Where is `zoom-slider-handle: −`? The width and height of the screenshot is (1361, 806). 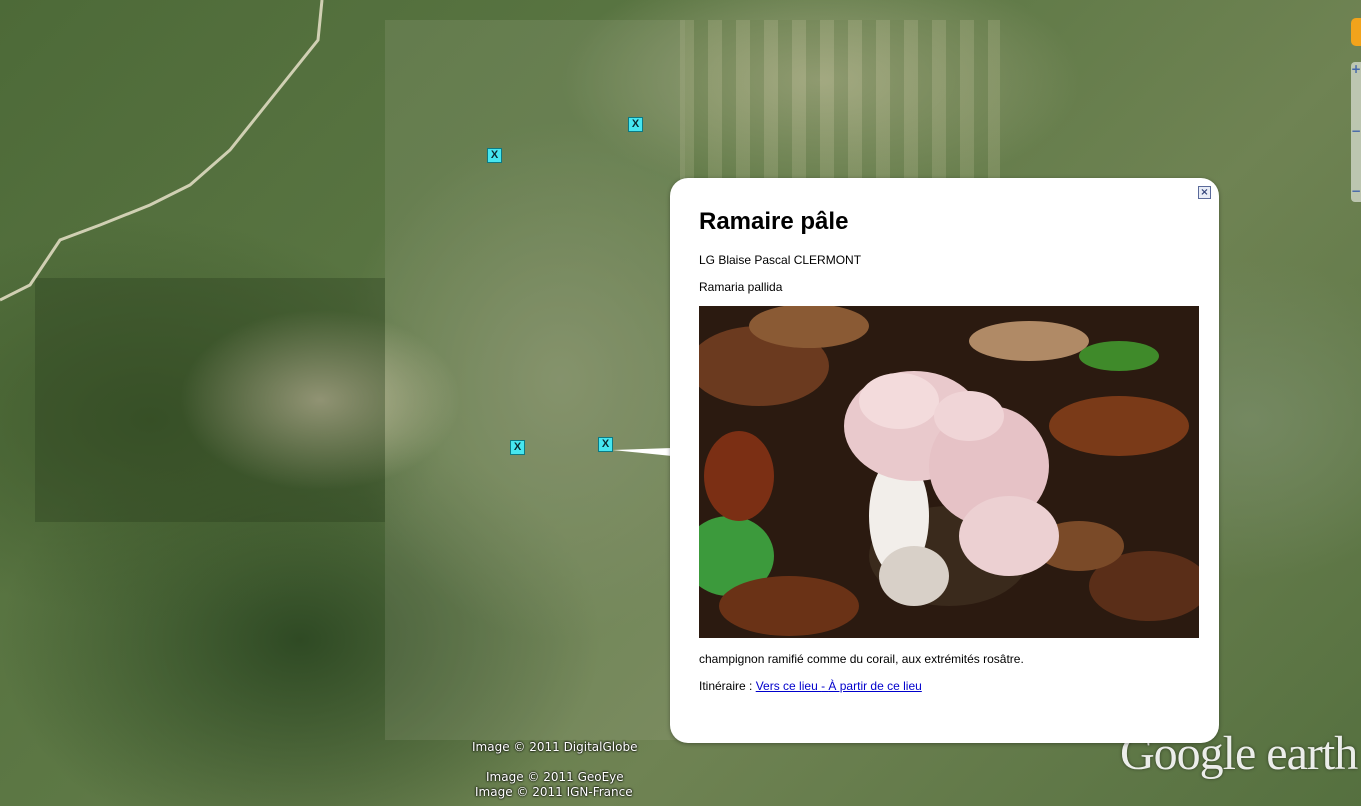 zoom-slider-handle: − is located at coordinates (1356, 131).